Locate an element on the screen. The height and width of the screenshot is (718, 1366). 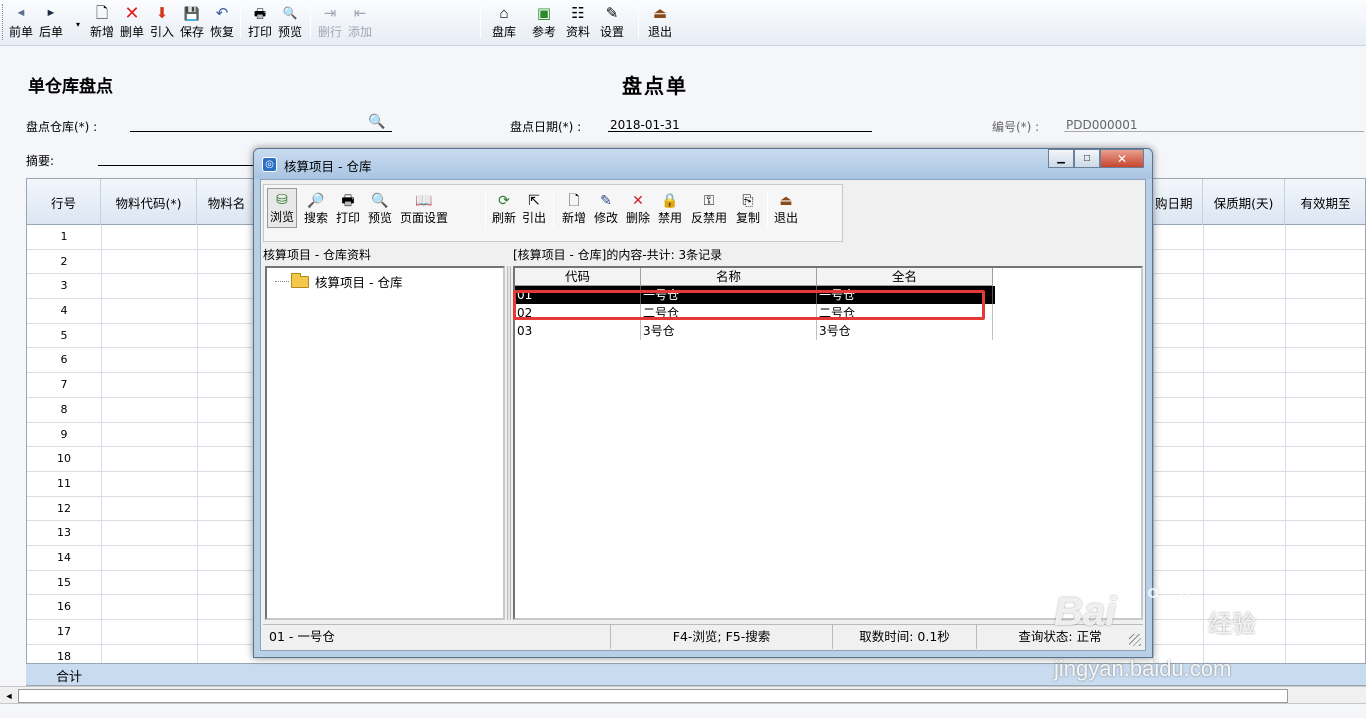
delete-doc-button: ✕ 删单 is located at coordinates (132, 23).